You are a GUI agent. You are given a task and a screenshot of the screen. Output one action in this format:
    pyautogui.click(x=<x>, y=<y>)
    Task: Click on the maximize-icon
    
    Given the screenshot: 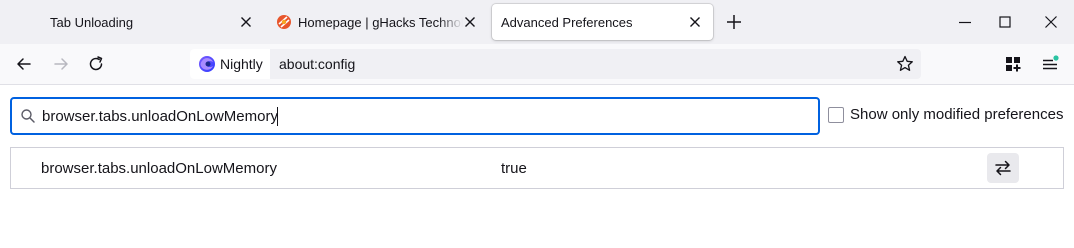 What is the action you would take?
    pyautogui.click(x=1005, y=22)
    